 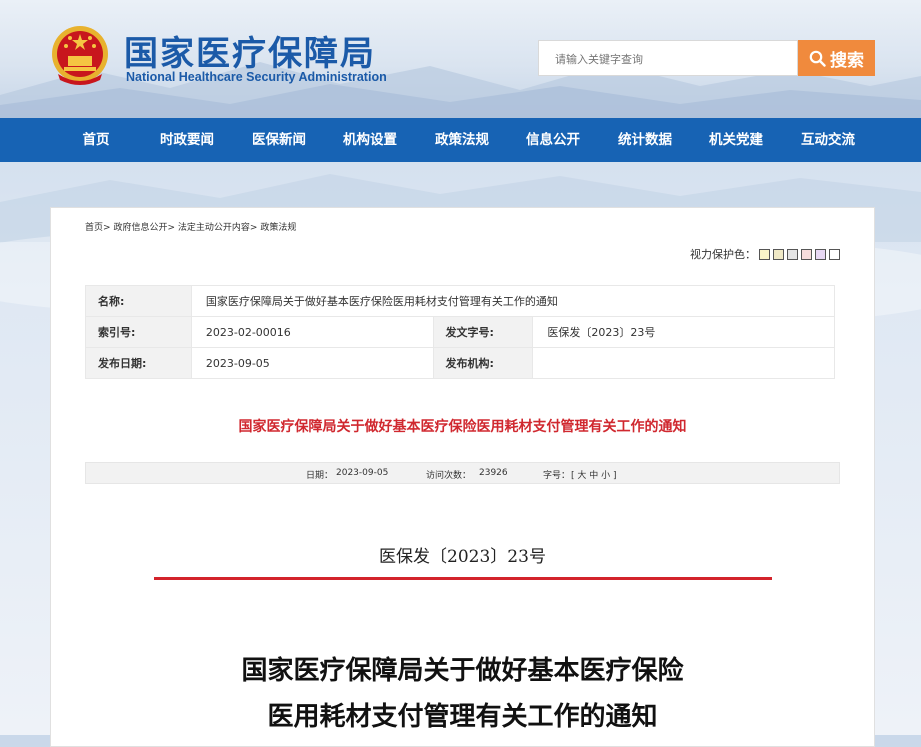 I want to click on vision-protection: 视力保护色：, so click(x=765, y=254).